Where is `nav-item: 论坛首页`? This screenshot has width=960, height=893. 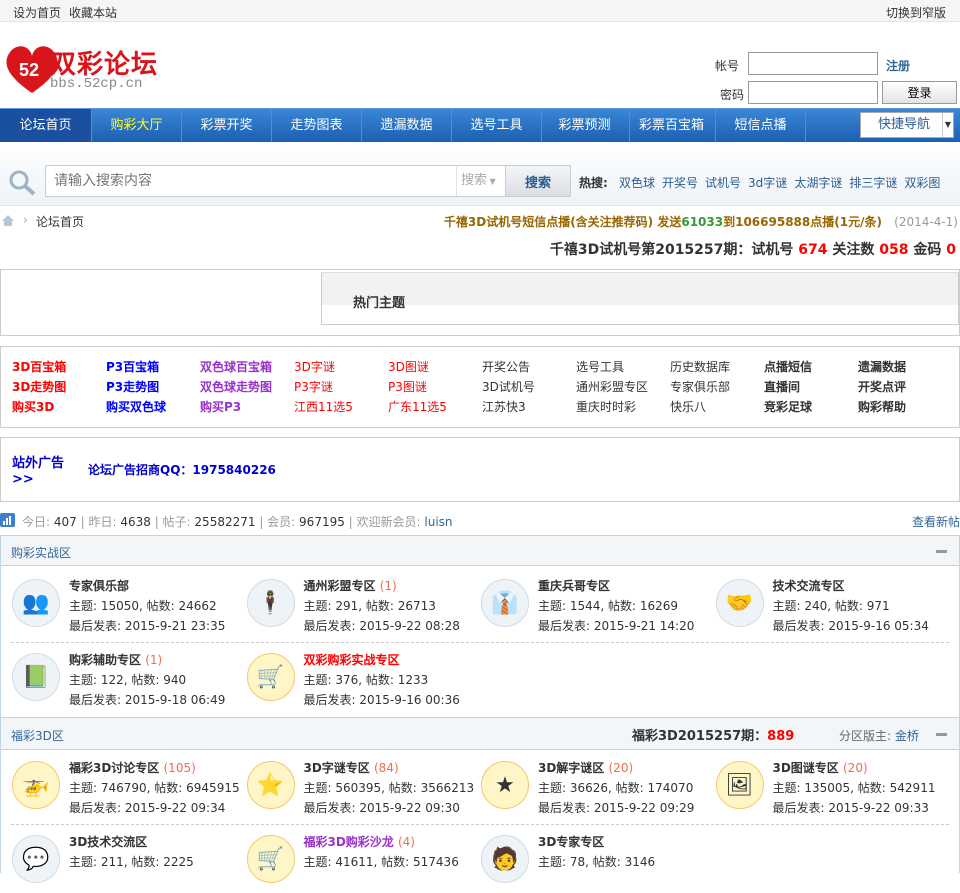 nav-item: 论坛首页 is located at coordinates (46, 125).